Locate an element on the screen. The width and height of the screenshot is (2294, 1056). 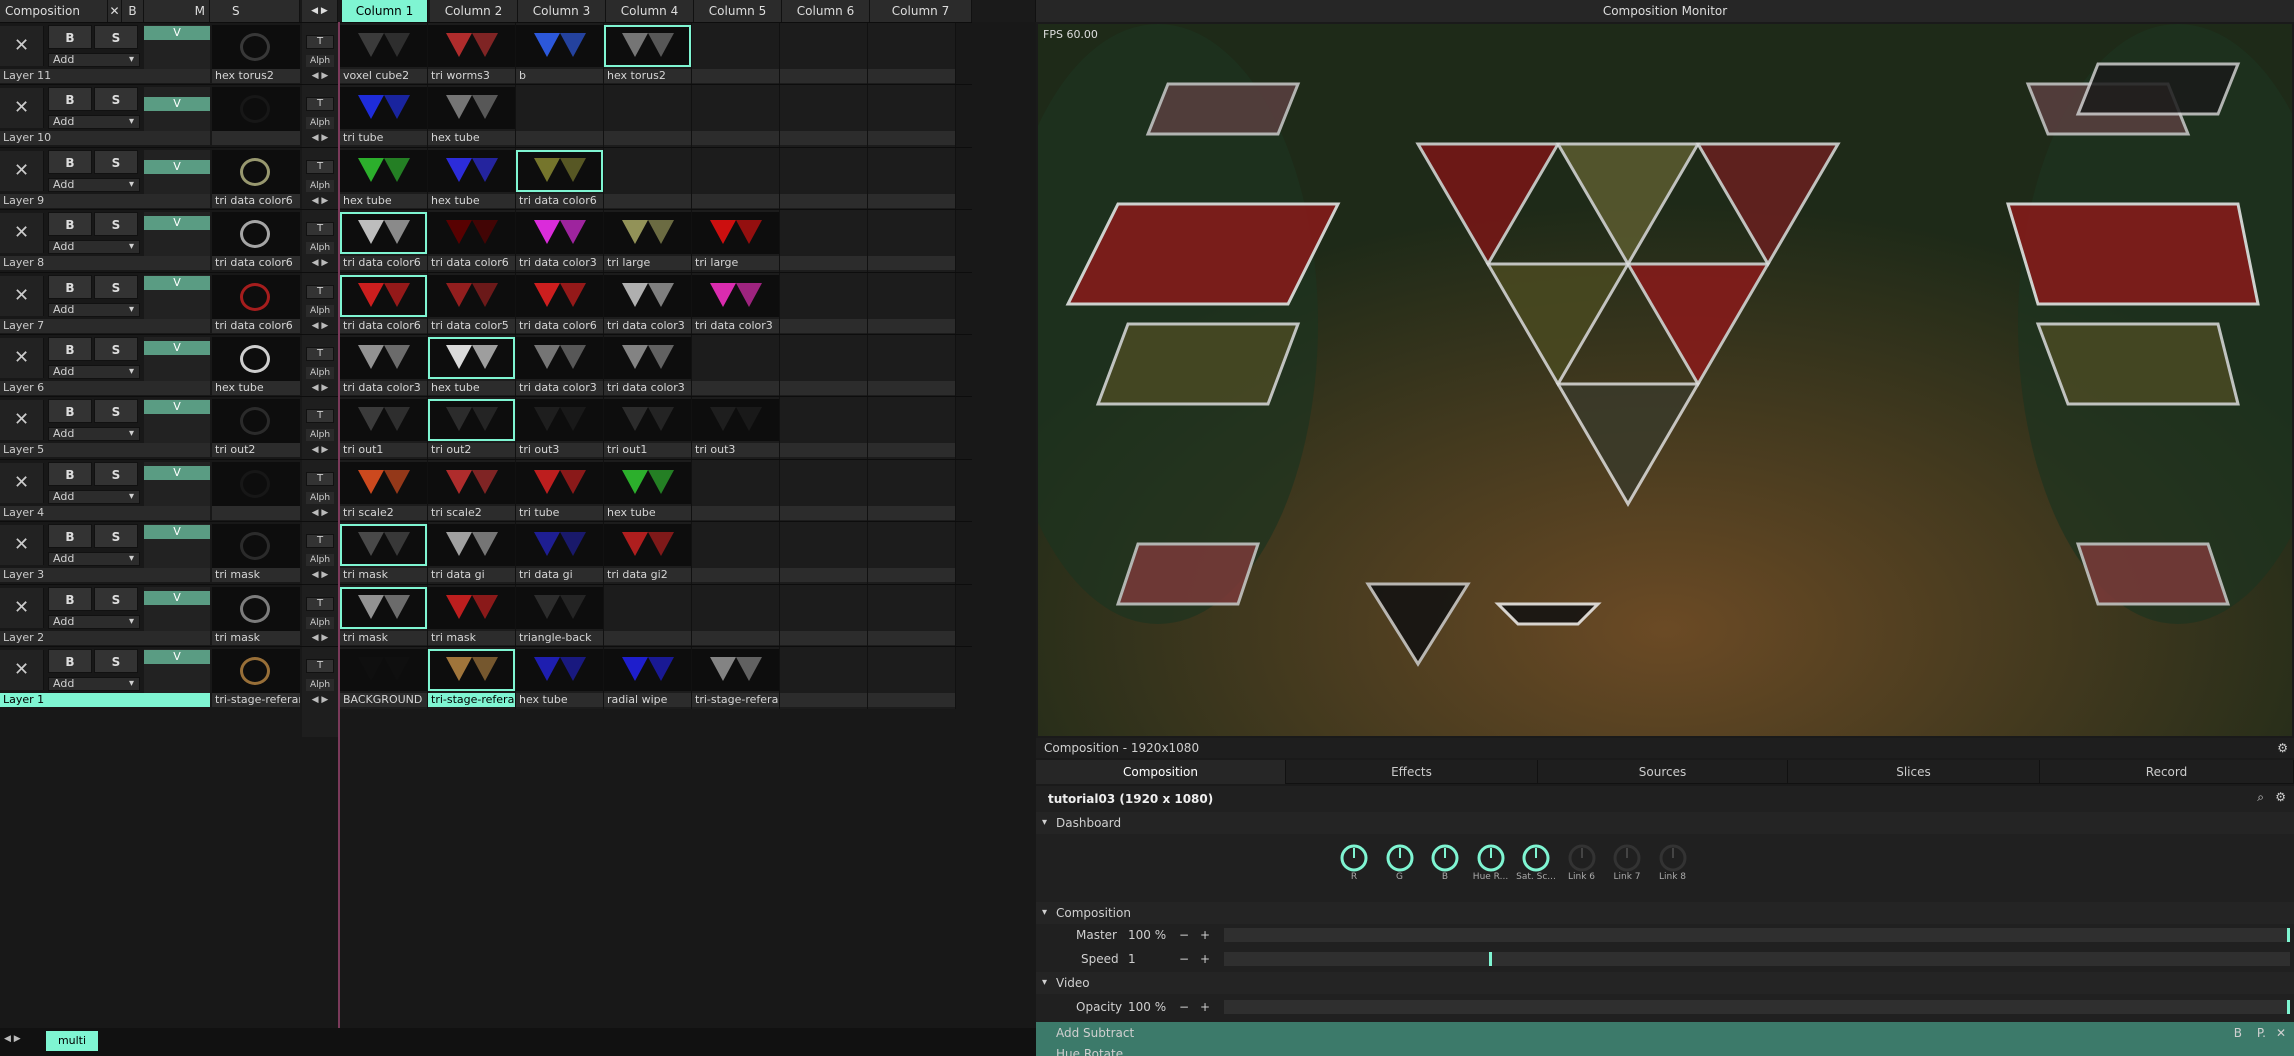
opacity-minus: − is located at coordinates (1184, 1007).